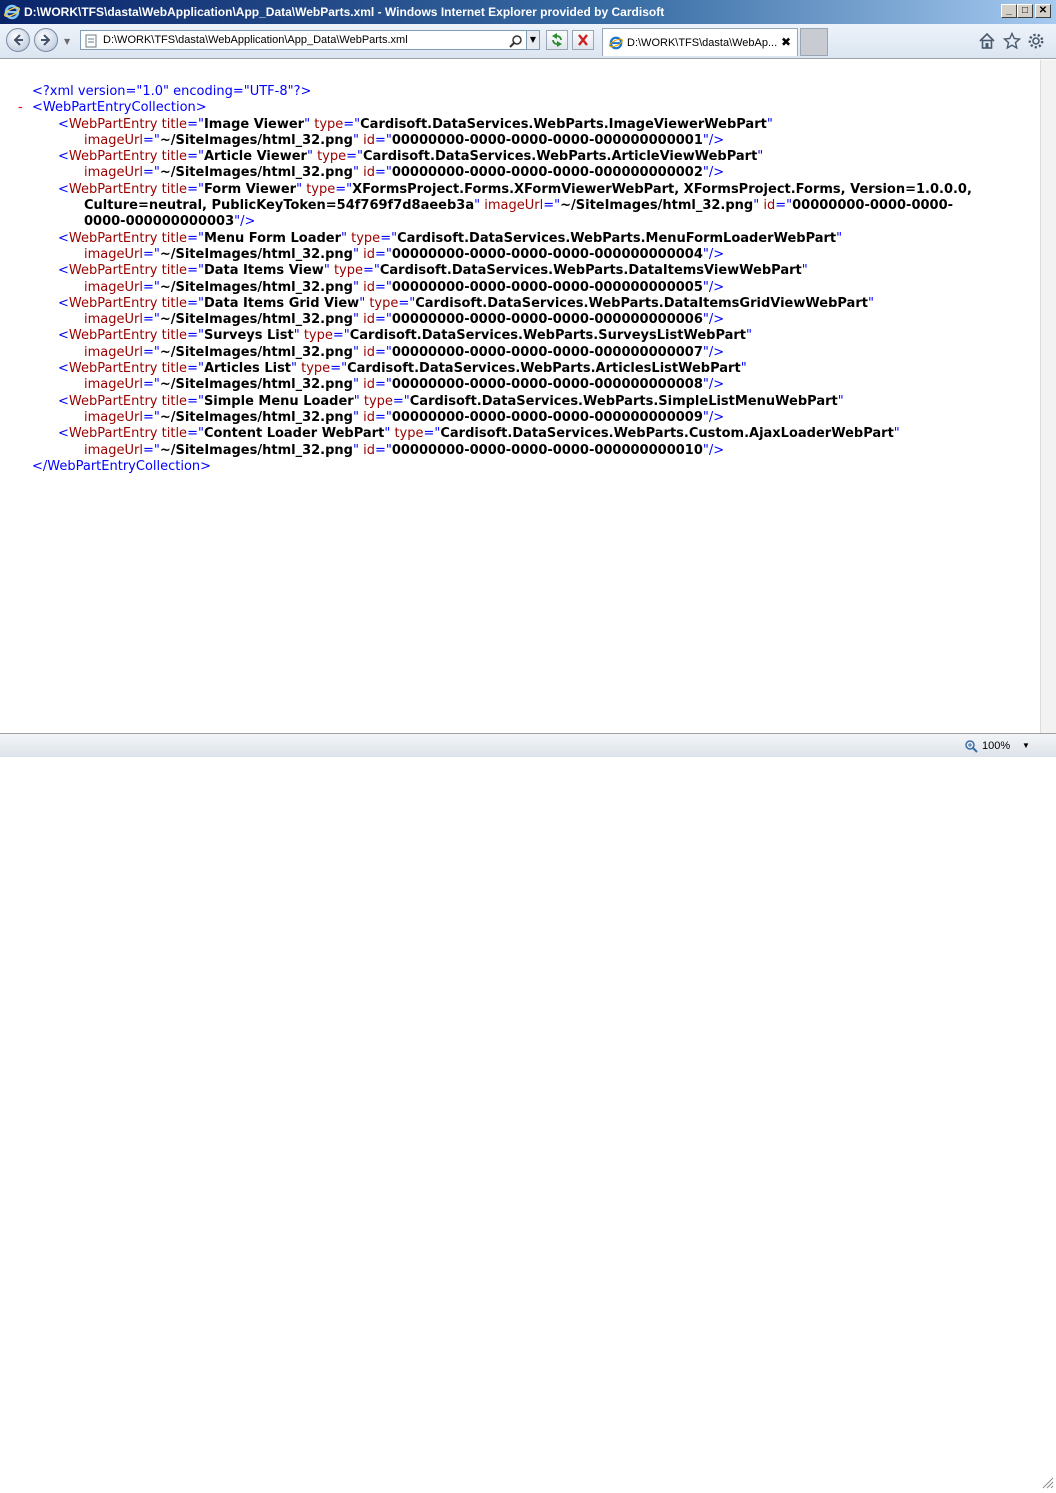 The height and width of the screenshot is (1493, 1056). What do you see at coordinates (1043, 11) in the screenshot?
I see `close-button: ✕` at bounding box center [1043, 11].